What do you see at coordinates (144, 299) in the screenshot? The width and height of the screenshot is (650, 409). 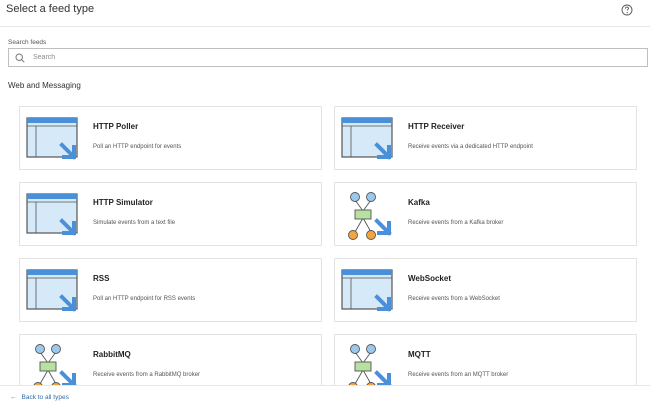 I see `card-description: Poll an HTTP endpoint for RSS events` at bounding box center [144, 299].